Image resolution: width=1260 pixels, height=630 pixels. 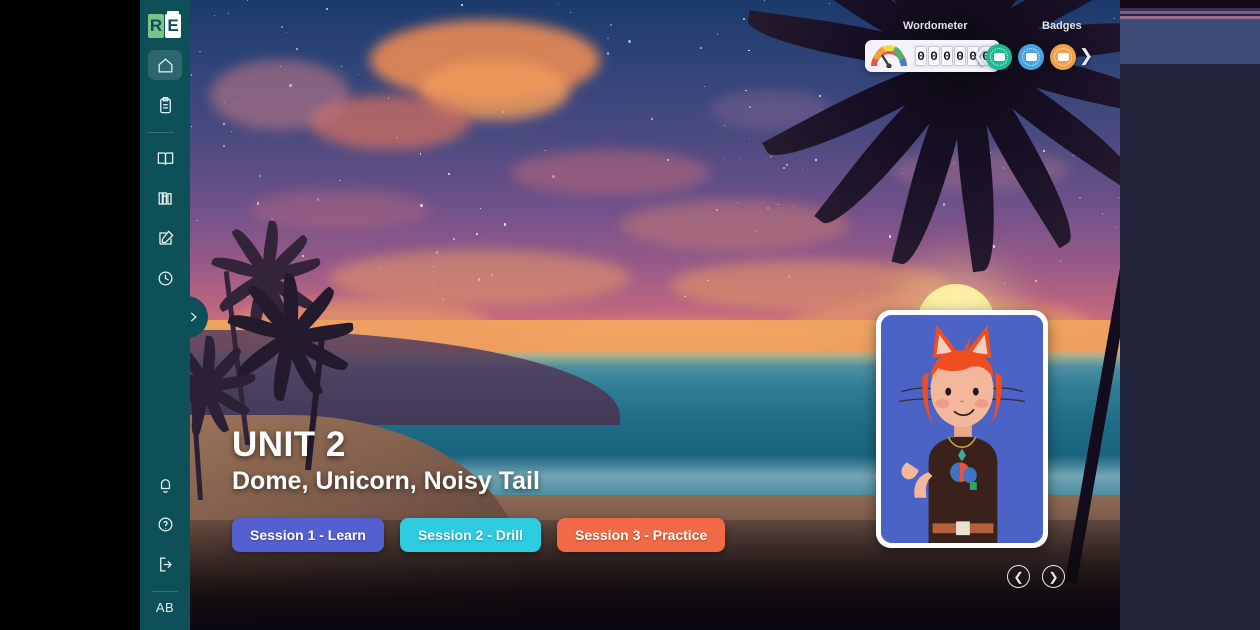 What do you see at coordinates (934, 56) in the screenshot?
I see `wordometer-digit-1: 0` at bounding box center [934, 56].